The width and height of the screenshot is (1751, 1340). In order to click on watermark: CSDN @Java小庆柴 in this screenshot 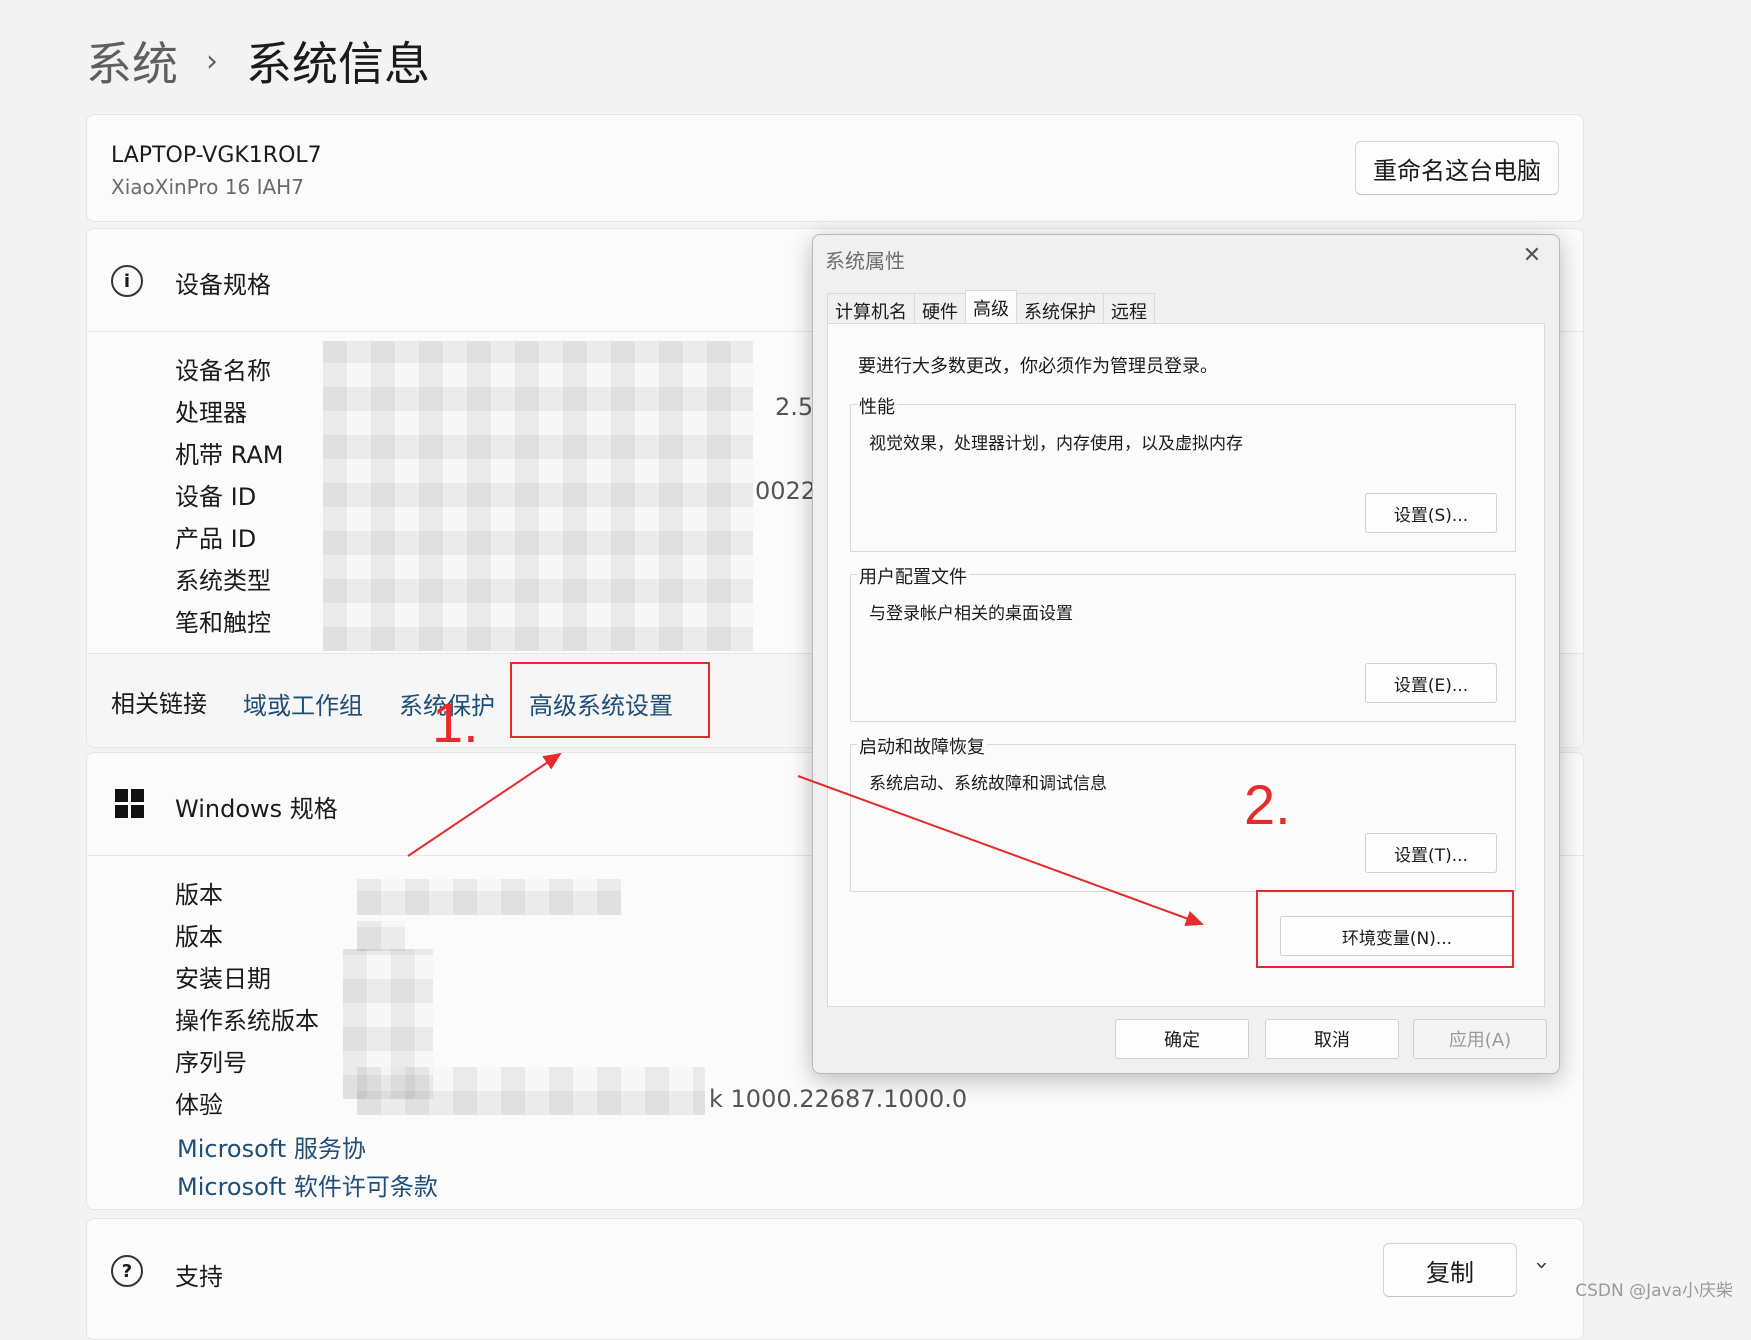, I will do `click(1654, 1291)`.